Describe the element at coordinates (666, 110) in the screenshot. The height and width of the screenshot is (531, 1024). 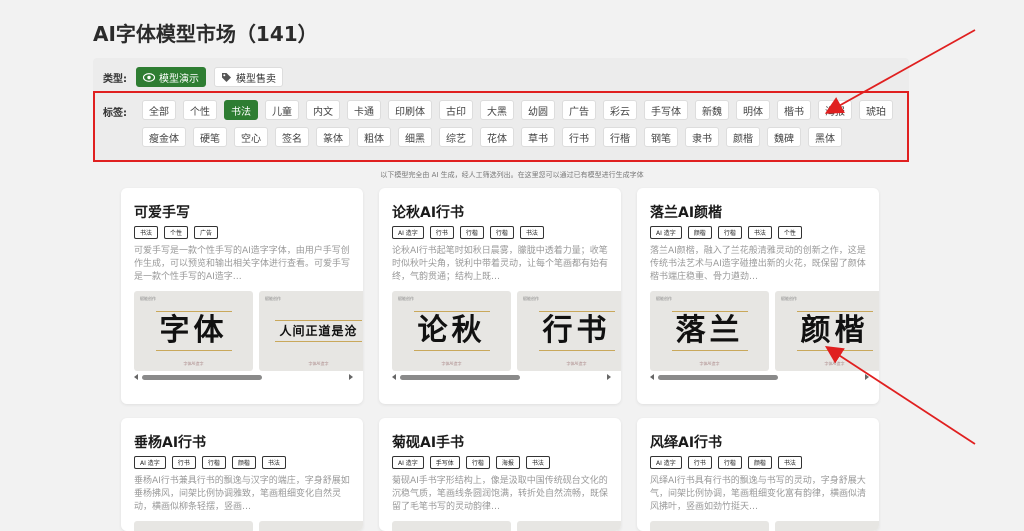
I see `tag-chip: 手写体` at that location.